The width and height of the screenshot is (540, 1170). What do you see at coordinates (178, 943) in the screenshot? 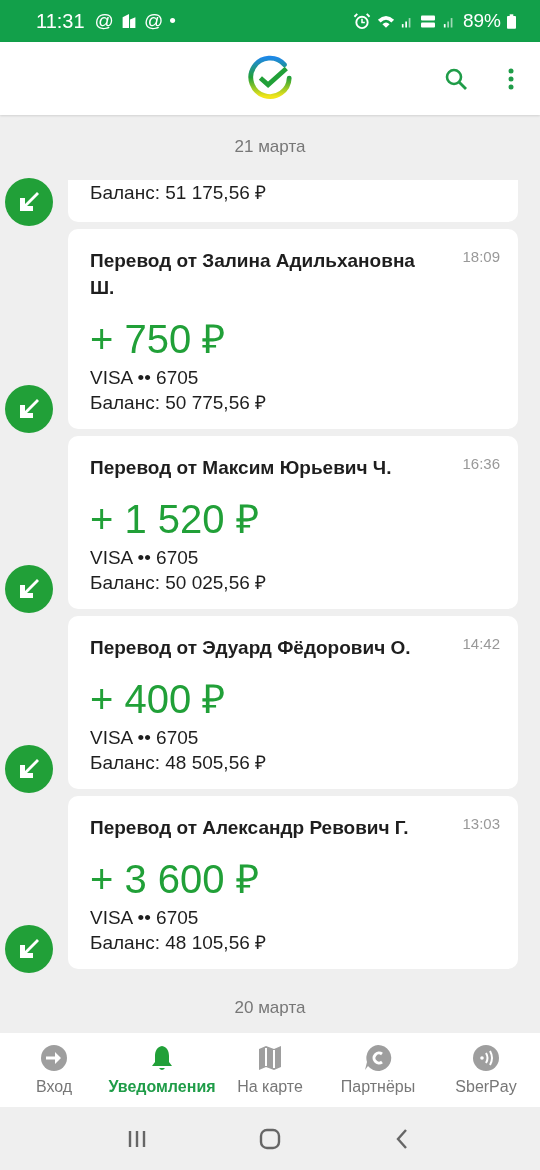
I see `balance-text: Баланс: 48 105,56 ₽` at bounding box center [178, 943].